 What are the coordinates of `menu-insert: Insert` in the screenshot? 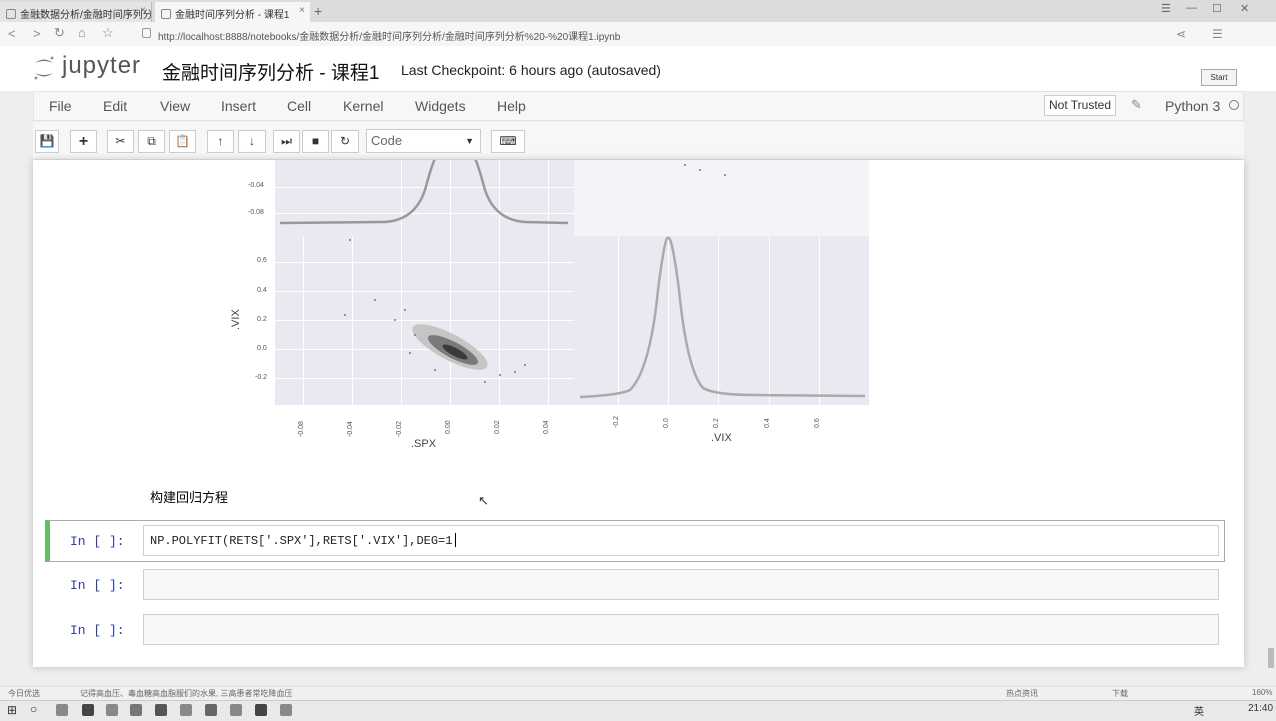 It's located at (238, 106).